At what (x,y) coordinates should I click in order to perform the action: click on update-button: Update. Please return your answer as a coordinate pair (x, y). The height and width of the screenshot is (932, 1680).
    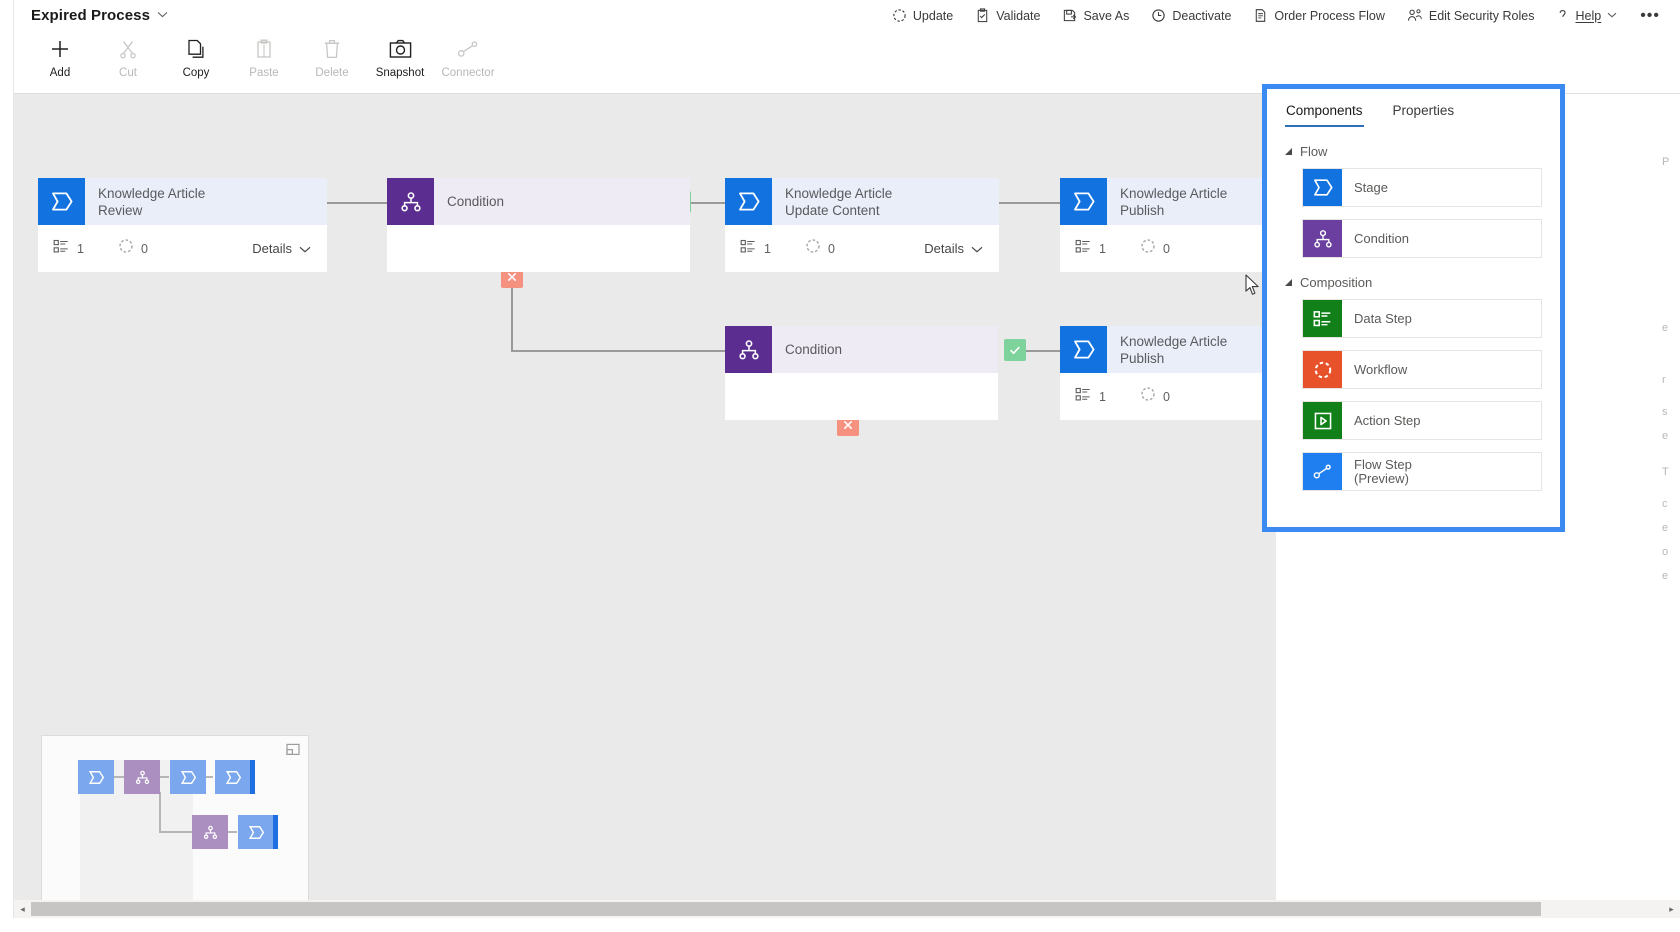
    Looking at the image, I should click on (922, 15).